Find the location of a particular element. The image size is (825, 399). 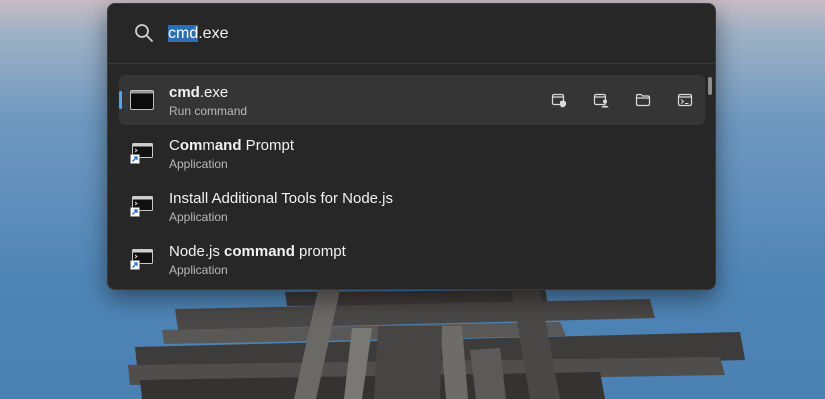

open-path-in-console-button is located at coordinates (685, 100).